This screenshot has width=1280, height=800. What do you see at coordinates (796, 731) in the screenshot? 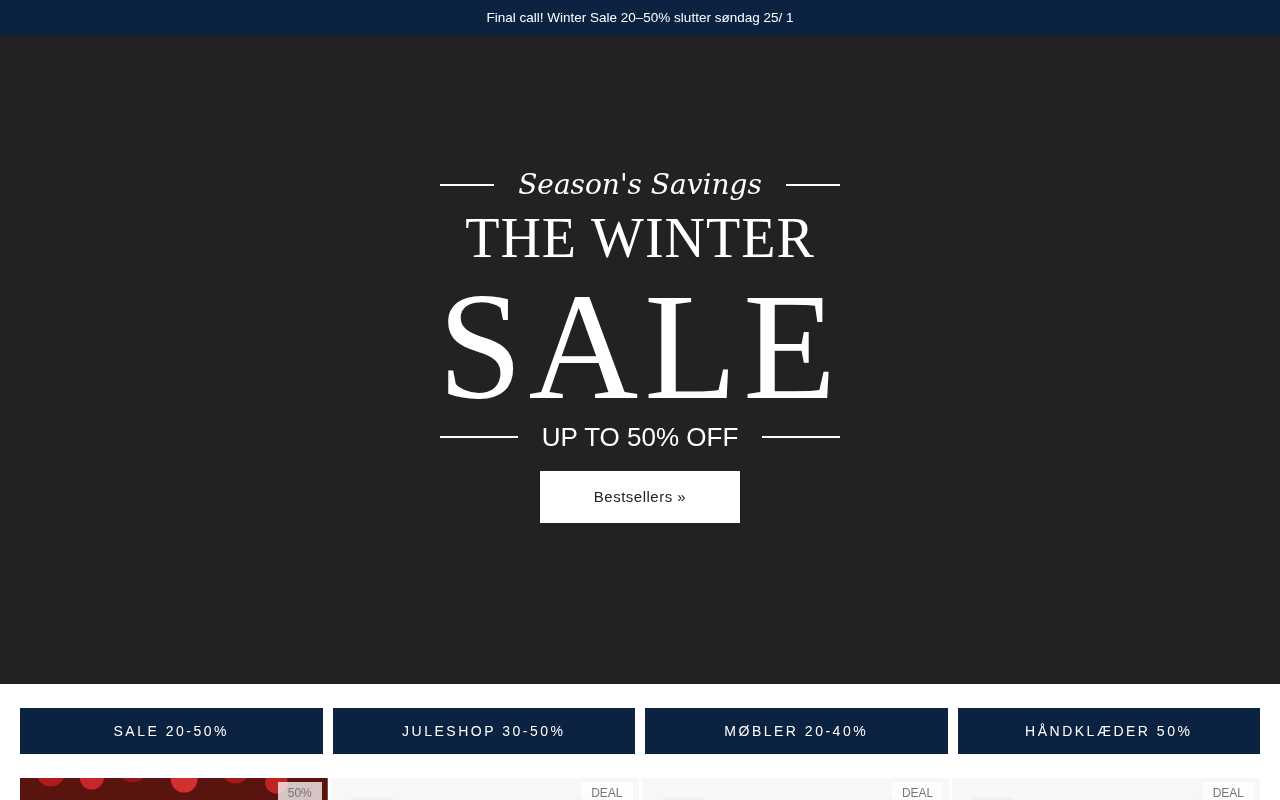
I see `category-button: MØBLER 20-40%` at bounding box center [796, 731].